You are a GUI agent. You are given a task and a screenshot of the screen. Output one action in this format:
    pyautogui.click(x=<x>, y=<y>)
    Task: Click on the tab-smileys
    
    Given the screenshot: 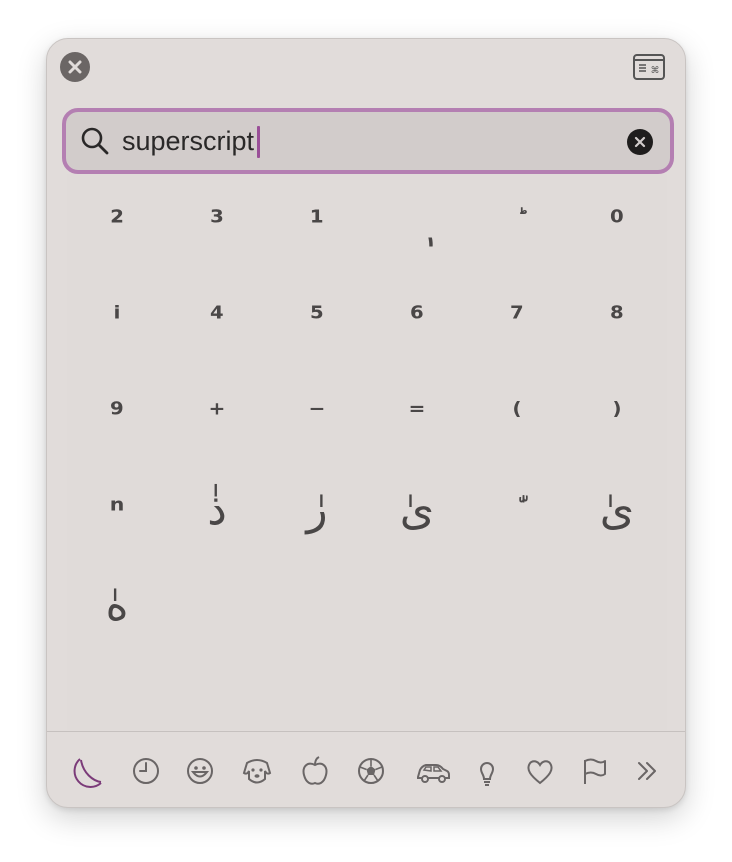 What is the action you would take?
    pyautogui.click(x=200, y=771)
    